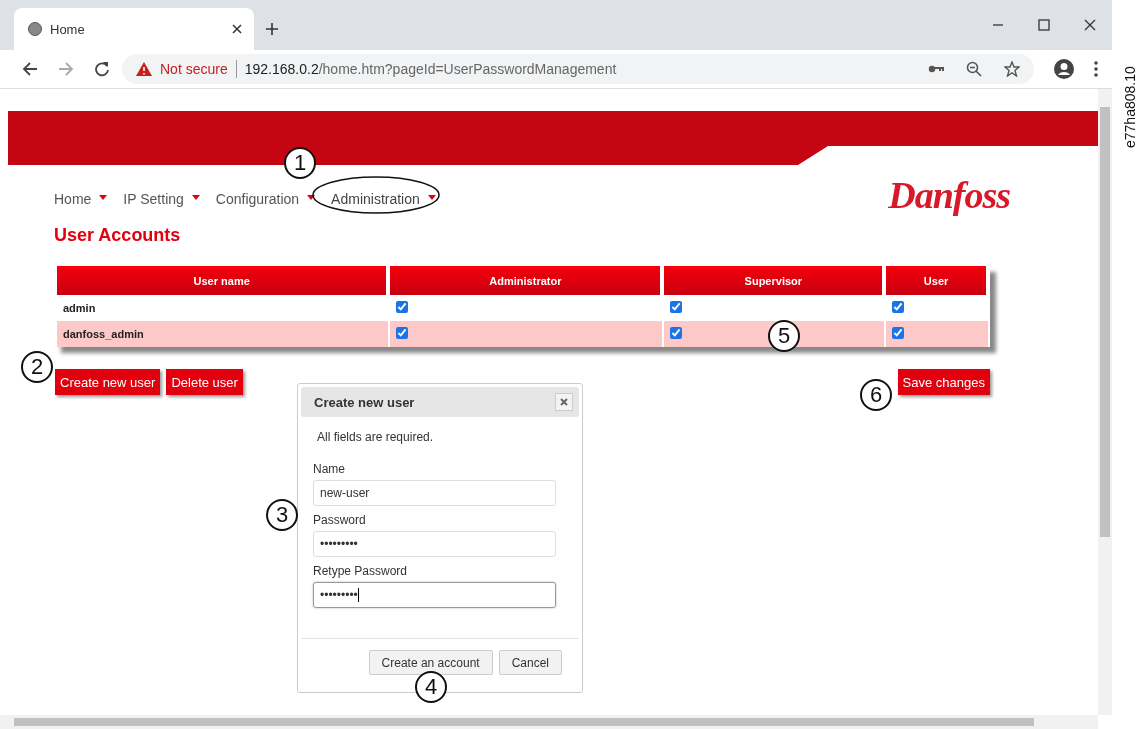 The height and width of the screenshot is (729, 1136). What do you see at coordinates (784, 336) in the screenshot?
I see `callout-number: 5` at bounding box center [784, 336].